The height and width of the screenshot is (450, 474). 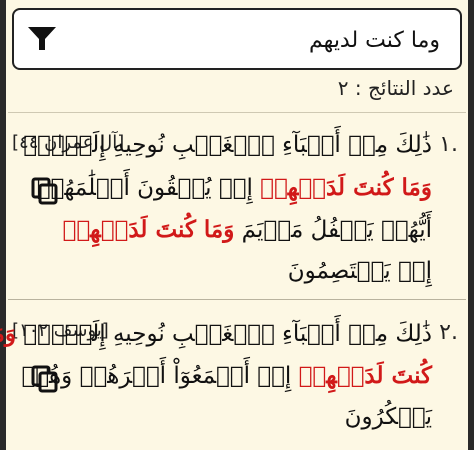 I want to click on verse-text: أَيُّهُمۡ يَكۡفُلُ مَرۡيَمَ, so click(x=333, y=230).